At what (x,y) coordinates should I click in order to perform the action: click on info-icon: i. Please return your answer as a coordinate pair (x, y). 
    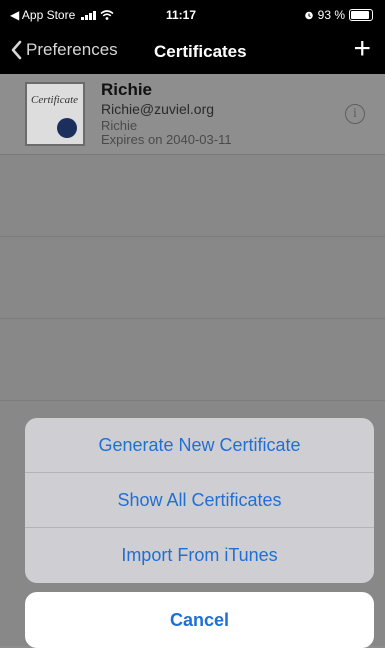
    Looking at the image, I should click on (355, 114).